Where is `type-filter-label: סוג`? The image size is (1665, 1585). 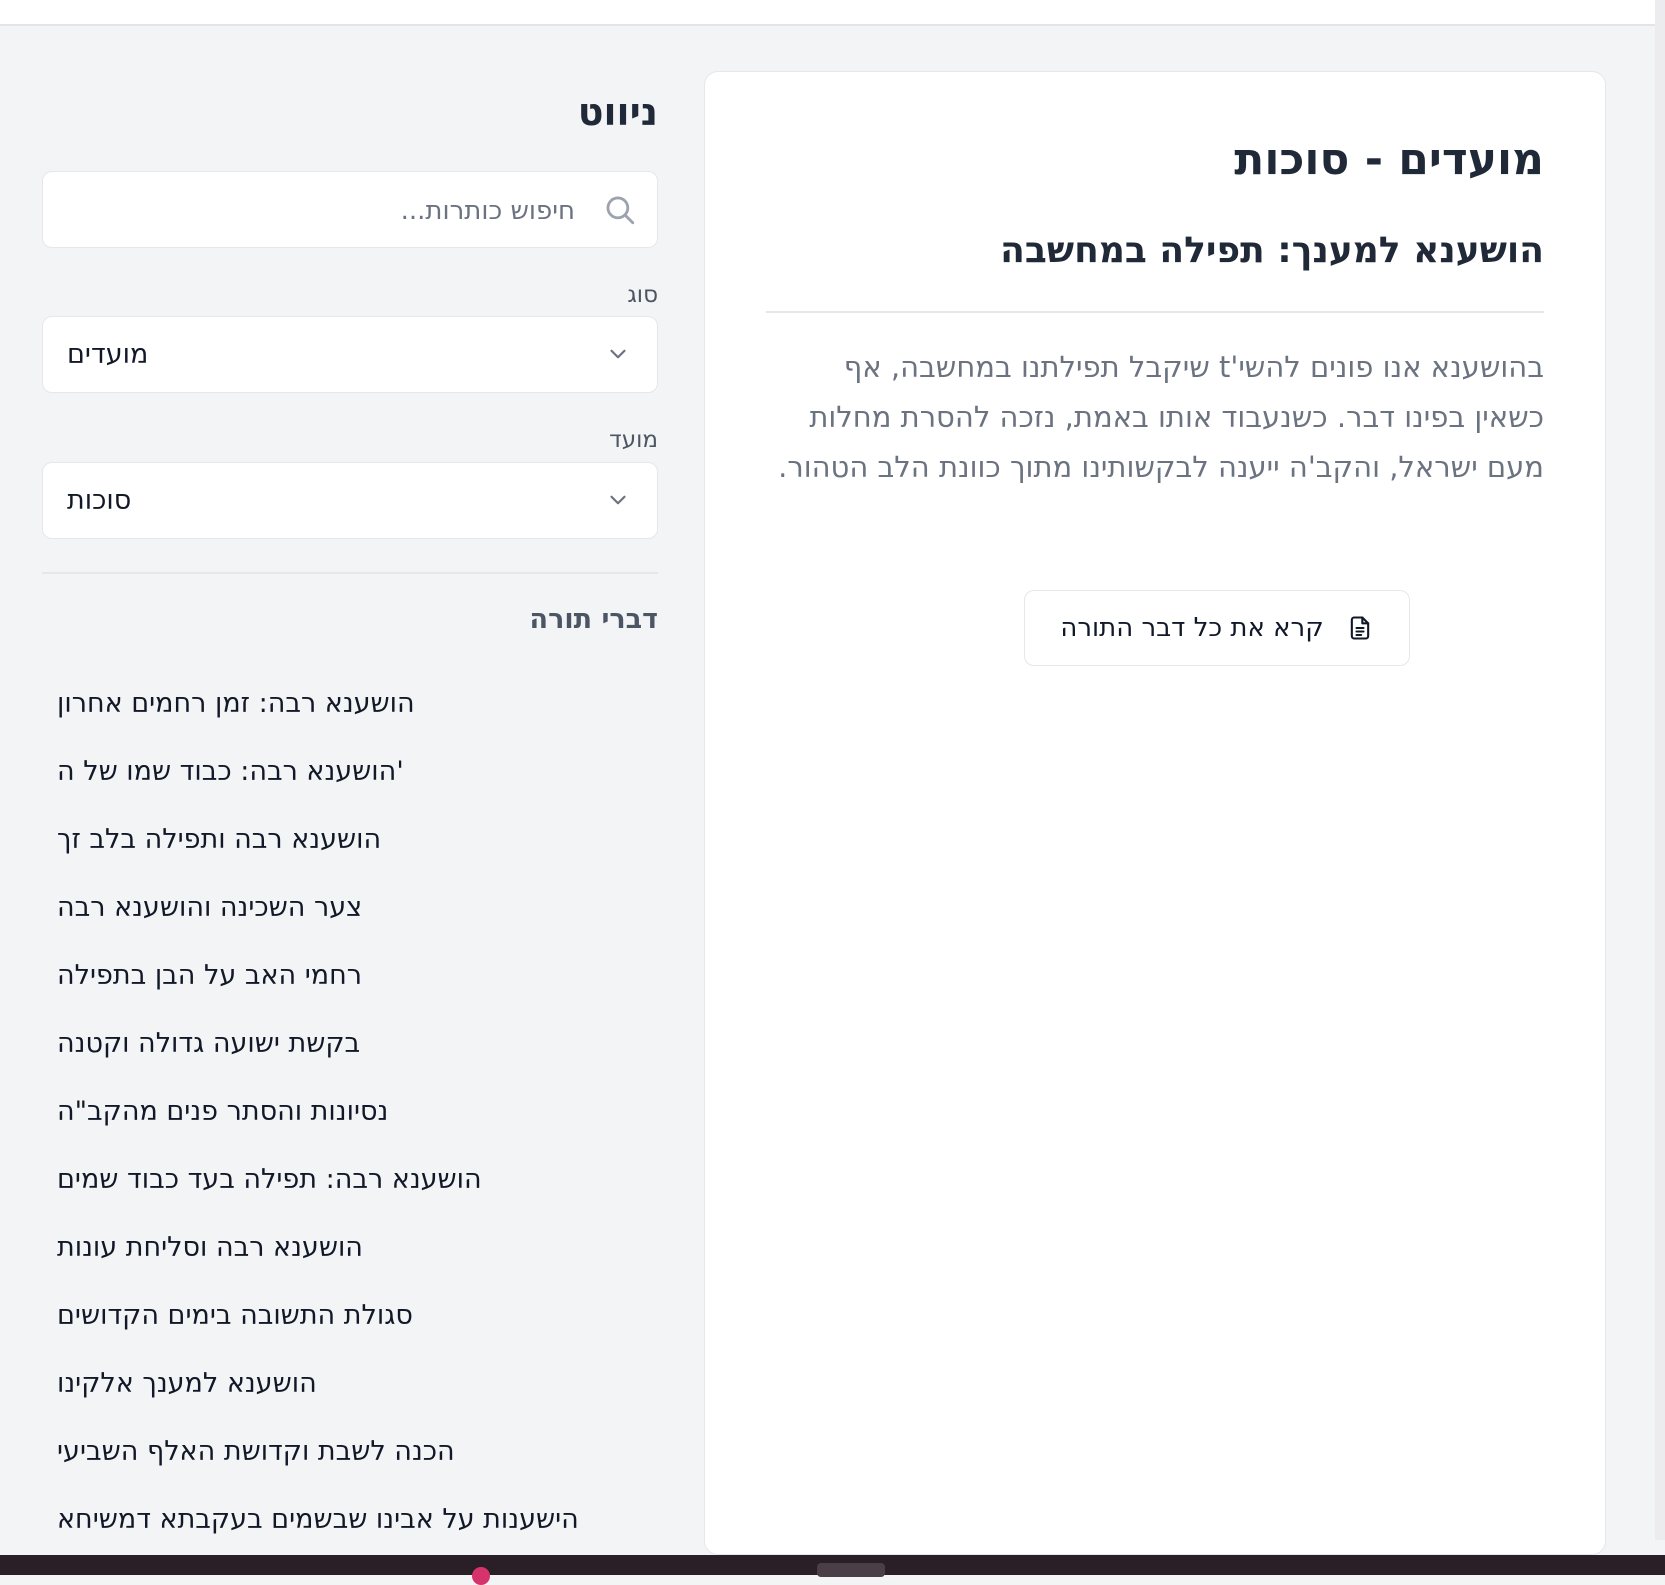
type-filter-label: סוג is located at coordinates (642, 295).